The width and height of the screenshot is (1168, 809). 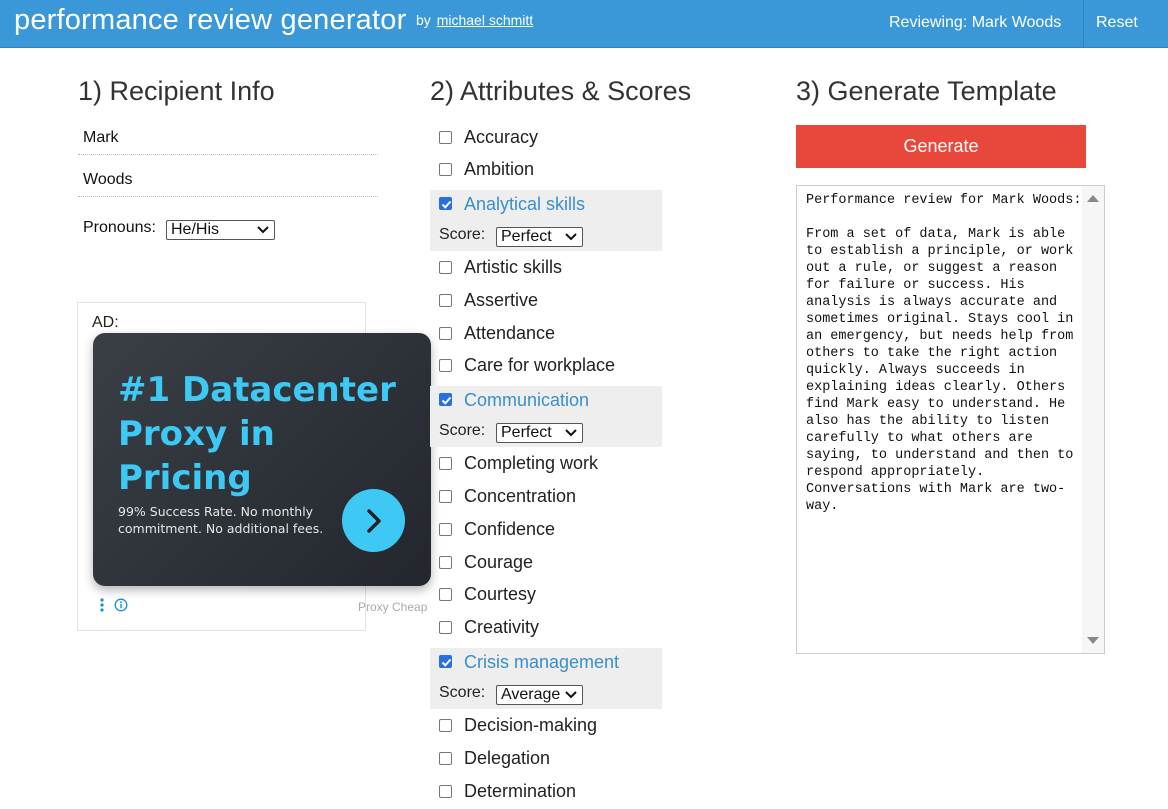 I want to click on pronouns-label: Pronouns:, so click(x=119, y=227).